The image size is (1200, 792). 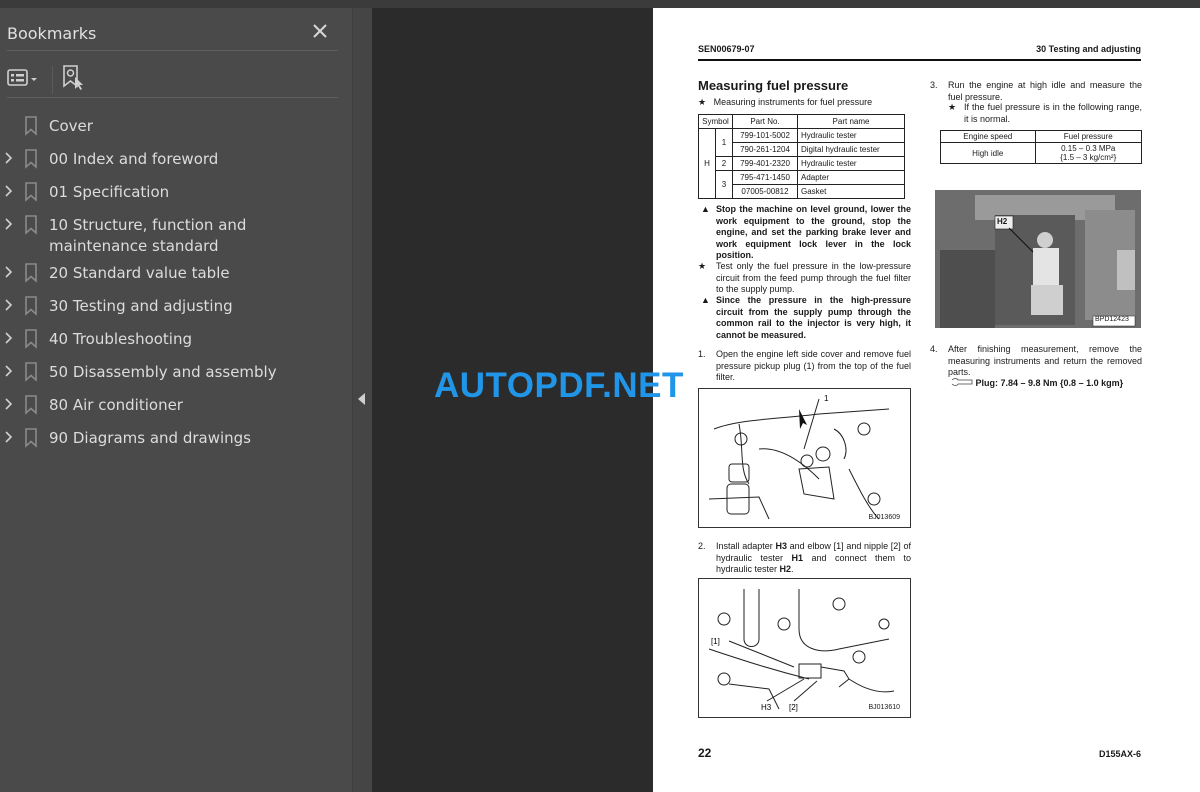 What do you see at coordinates (320, 31) in the screenshot?
I see `close-icon` at bounding box center [320, 31].